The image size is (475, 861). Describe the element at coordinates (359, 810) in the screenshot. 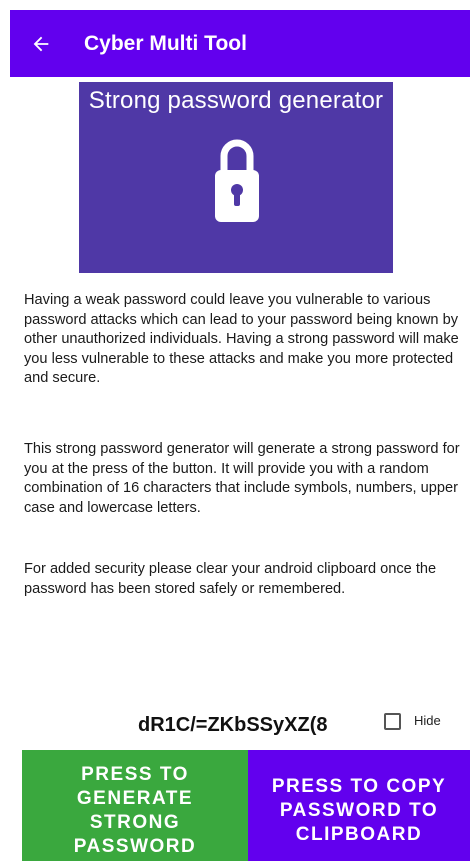

I see `copy-button-label: PRESS TO COPY PASSWORD TO CLIPBOARD` at that location.